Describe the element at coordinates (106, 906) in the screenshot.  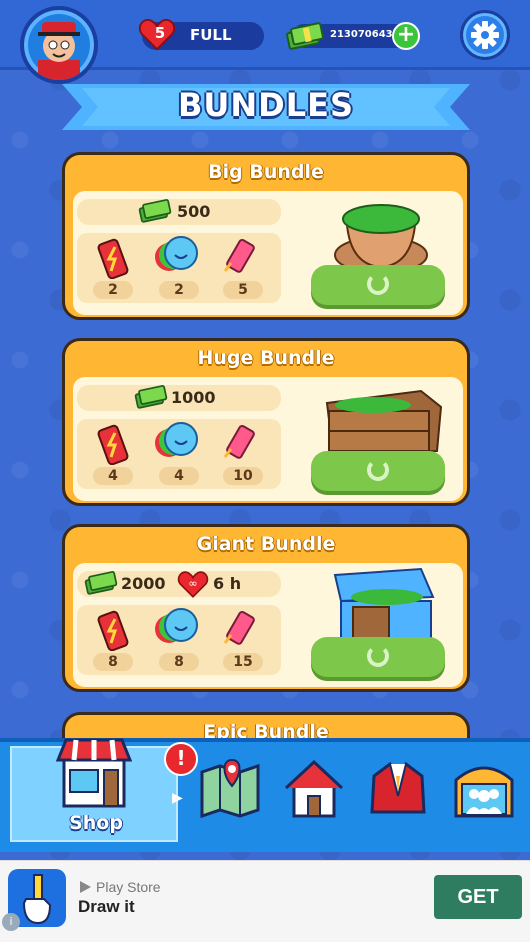
I see `ad-app-name: Draw it` at that location.